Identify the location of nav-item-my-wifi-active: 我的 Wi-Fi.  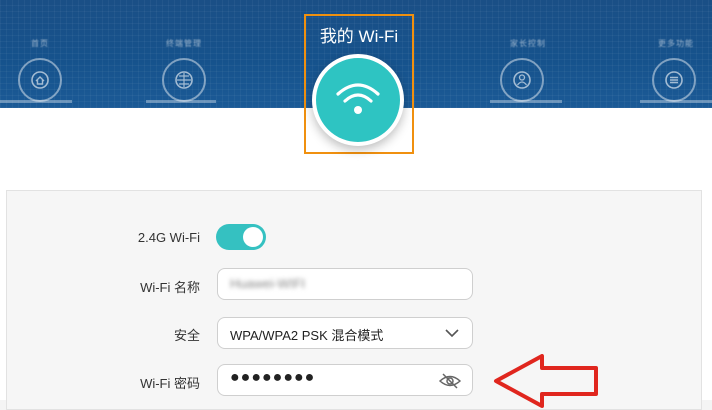
(359, 84).